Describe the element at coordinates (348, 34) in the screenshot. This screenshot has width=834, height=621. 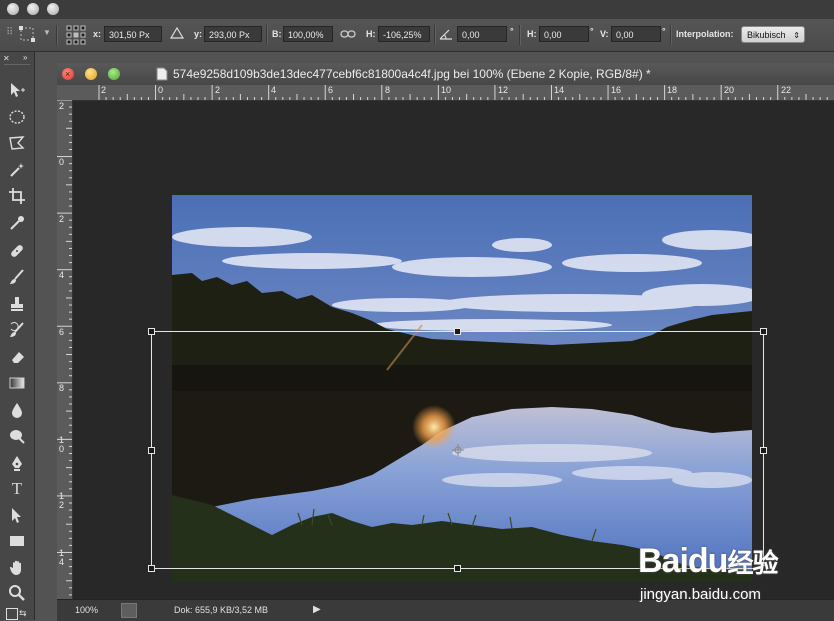
I see `link-icon` at that location.